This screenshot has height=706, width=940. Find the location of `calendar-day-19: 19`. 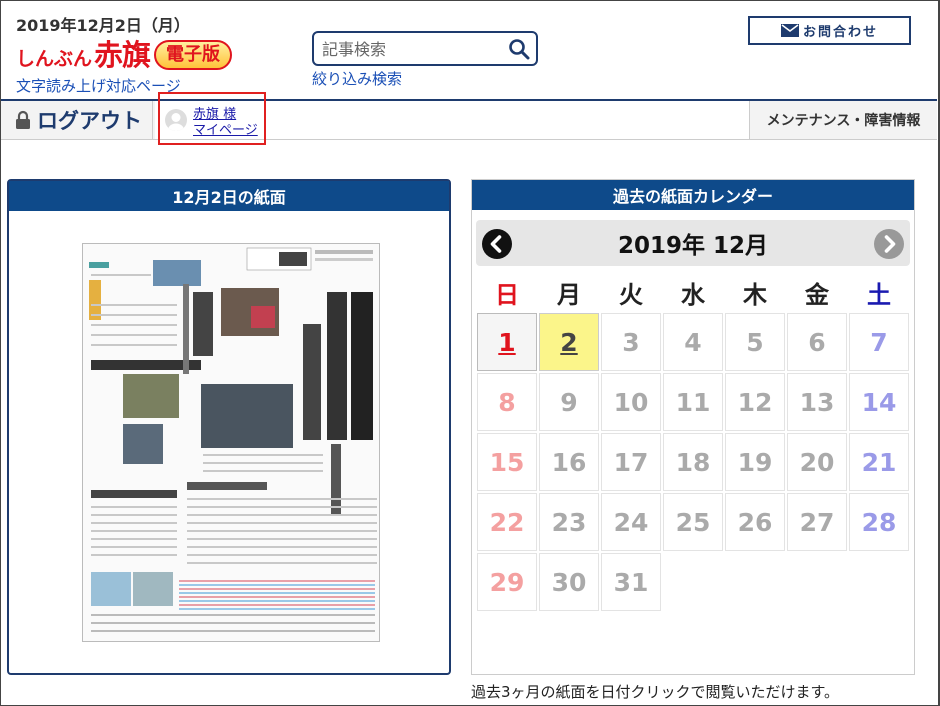

calendar-day-19: 19 is located at coordinates (755, 462).